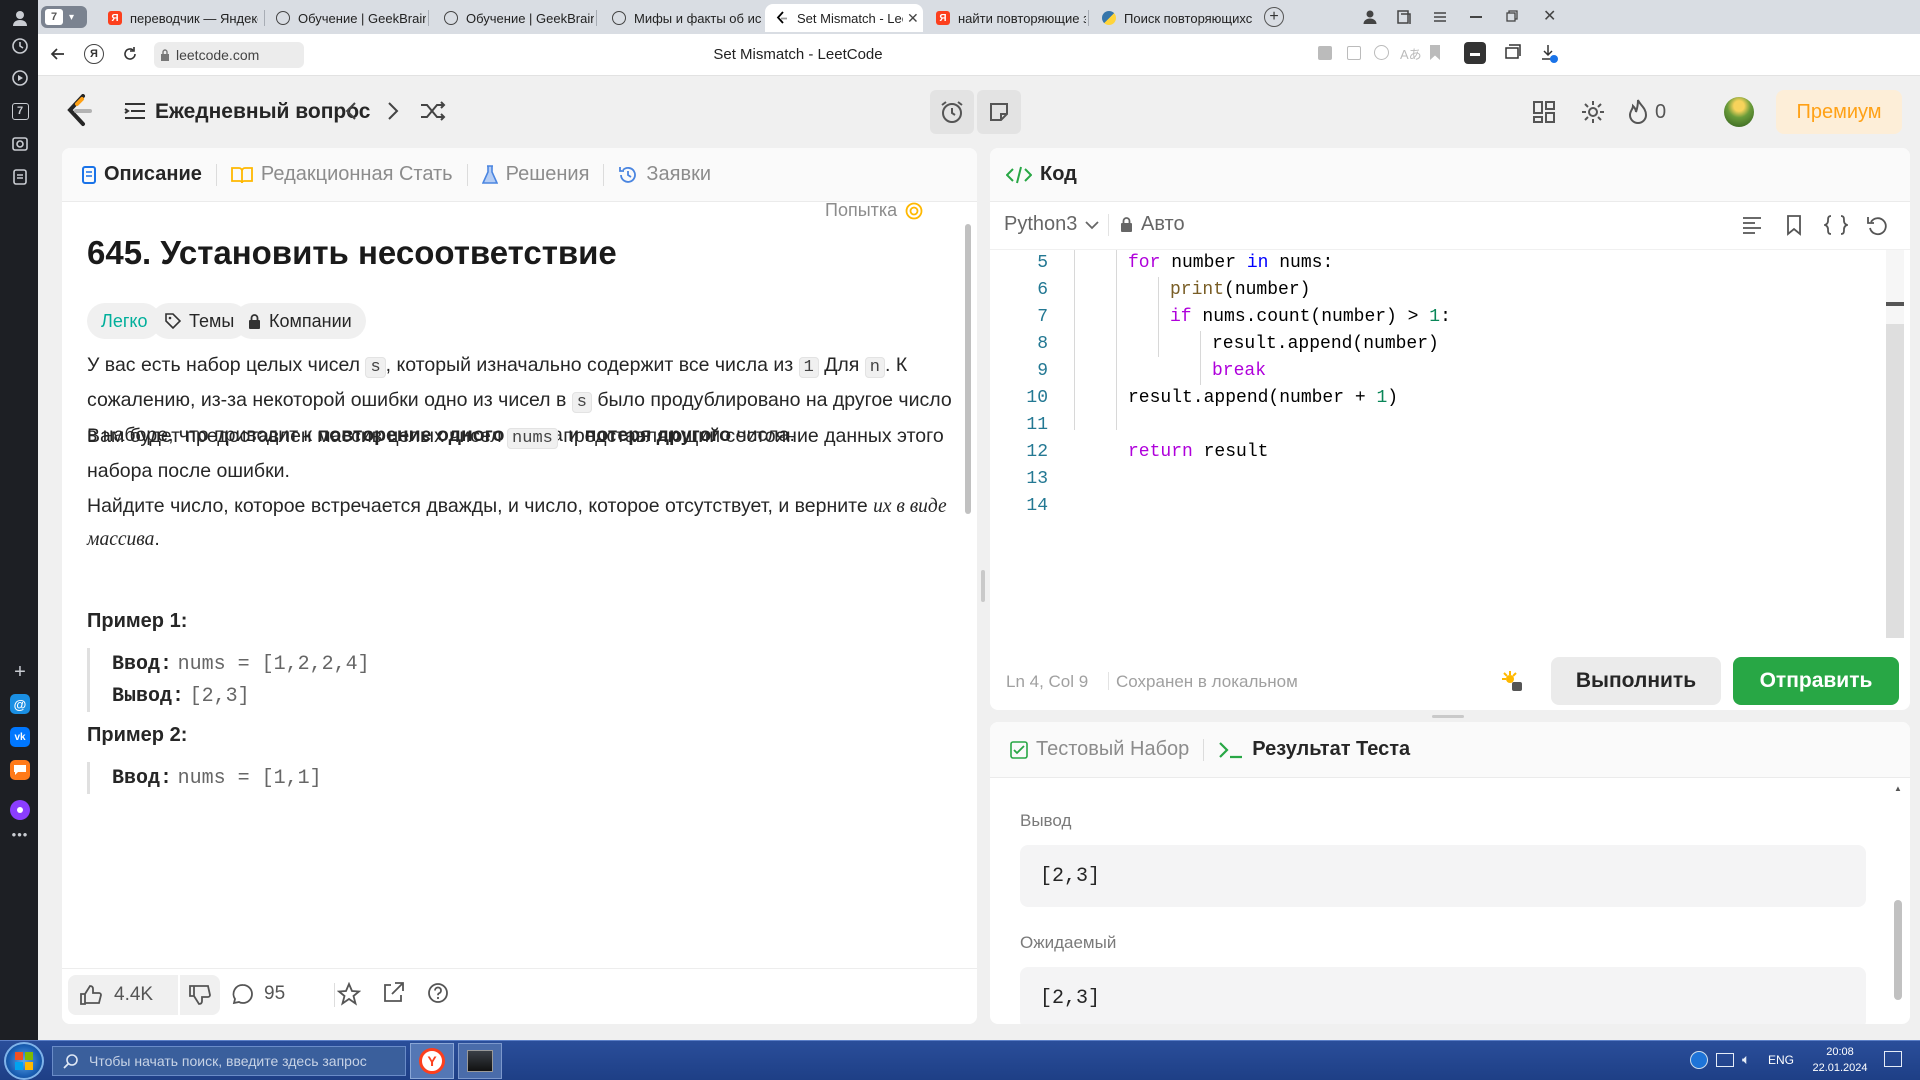  I want to click on add-panel-icon: +, so click(20, 672).